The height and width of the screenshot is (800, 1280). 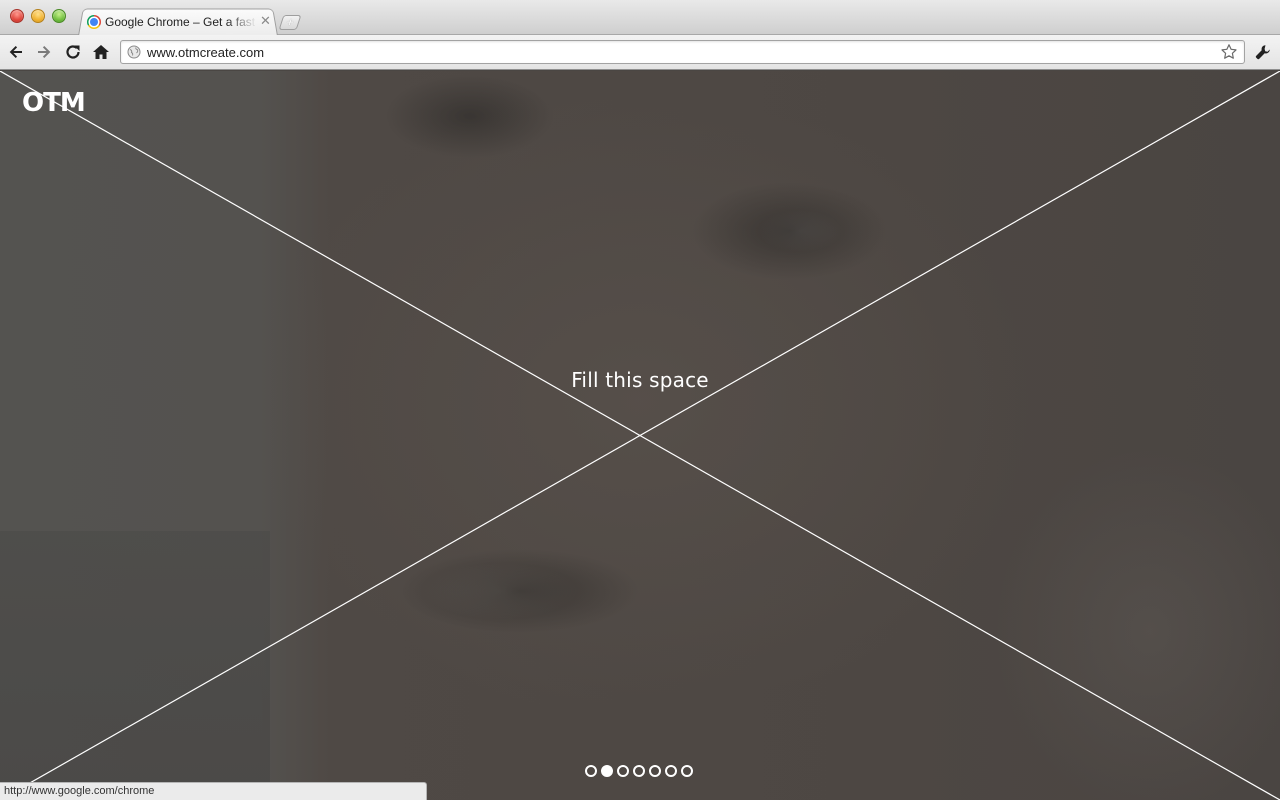 I want to click on settings-wrench-button, so click(x=1263, y=52).